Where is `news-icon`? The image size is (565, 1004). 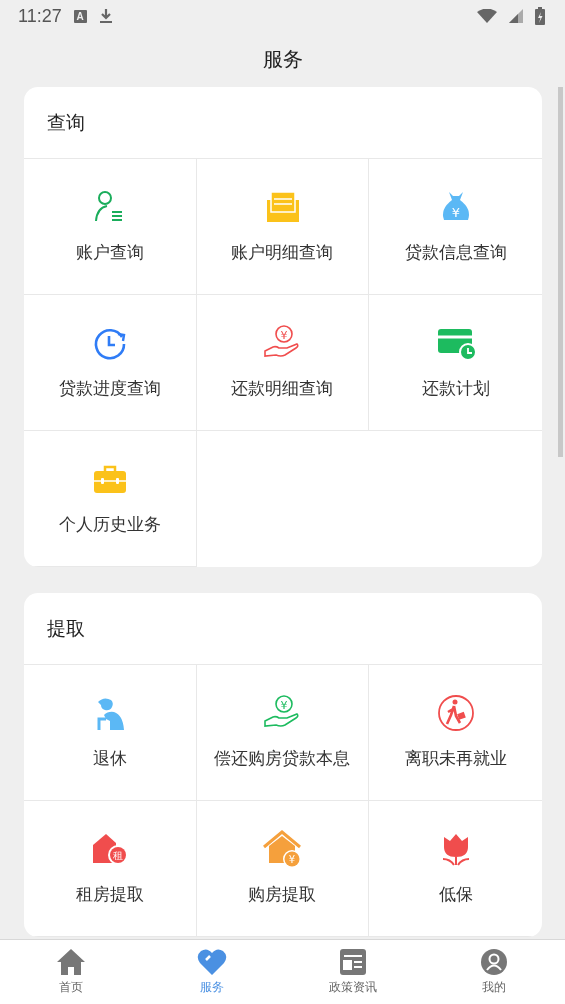
news-icon is located at coordinates (353, 962).